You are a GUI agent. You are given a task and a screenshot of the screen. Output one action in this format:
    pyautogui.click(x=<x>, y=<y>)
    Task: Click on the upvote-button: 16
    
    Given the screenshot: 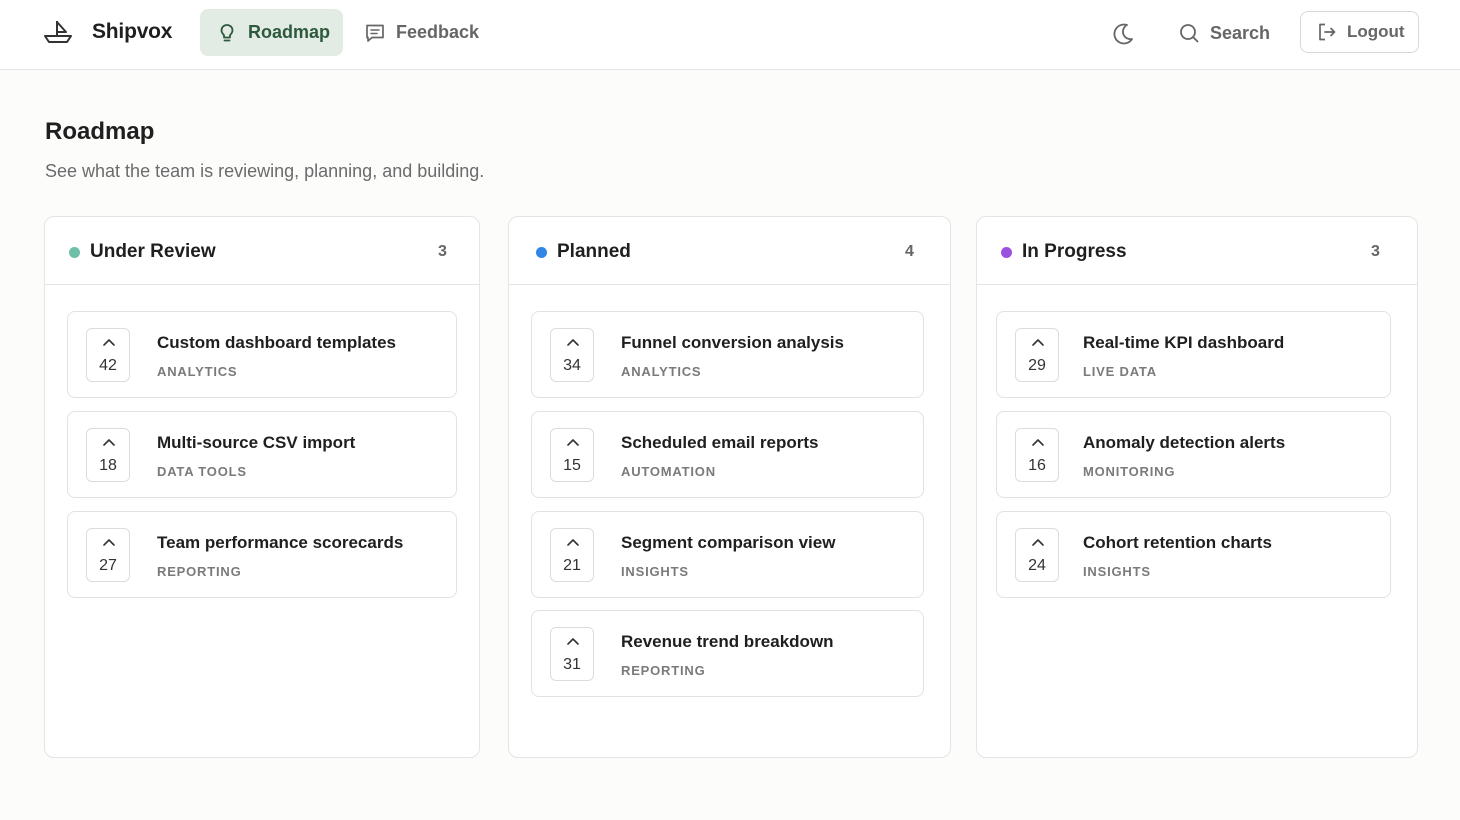 What is the action you would take?
    pyautogui.click(x=1037, y=455)
    